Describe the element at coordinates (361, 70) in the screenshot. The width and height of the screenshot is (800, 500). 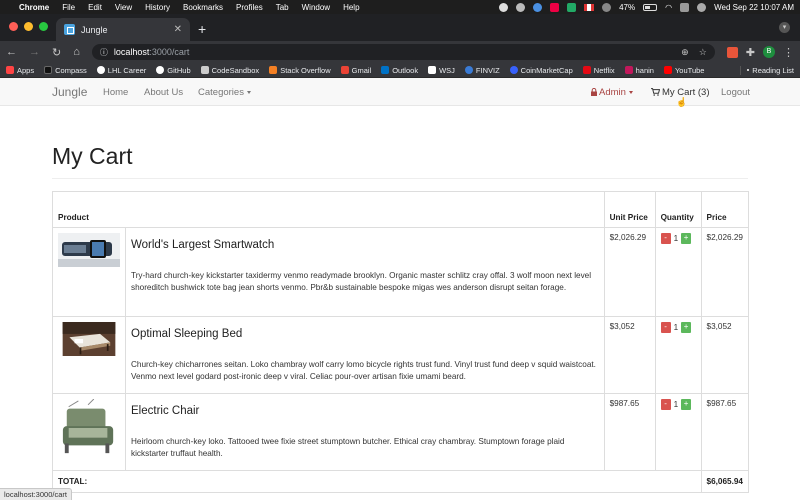
I see `bookmark-label: Gmail` at that location.